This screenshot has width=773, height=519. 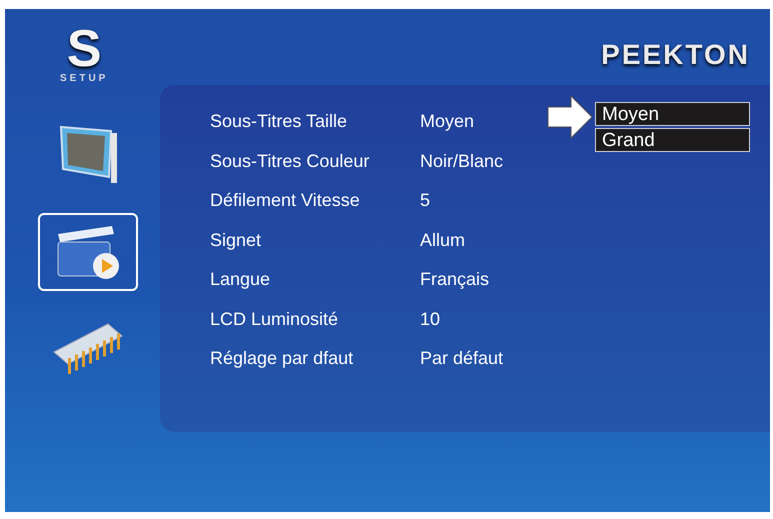 What do you see at coordinates (282, 358) in the screenshot?
I see `setting-label: Réglage par dfaut` at bounding box center [282, 358].